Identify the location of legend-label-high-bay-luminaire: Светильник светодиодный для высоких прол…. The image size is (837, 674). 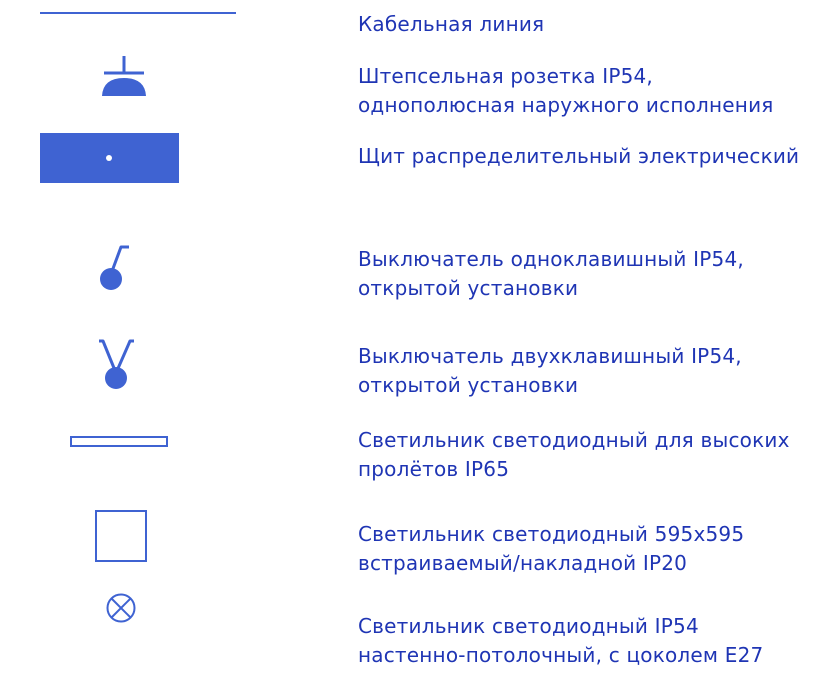
(597, 455).